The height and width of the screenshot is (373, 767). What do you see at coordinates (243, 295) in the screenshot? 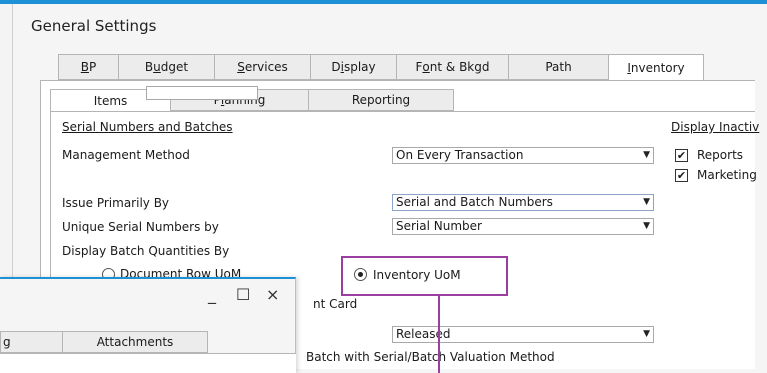
I see `maximize-icon: ☐` at bounding box center [243, 295].